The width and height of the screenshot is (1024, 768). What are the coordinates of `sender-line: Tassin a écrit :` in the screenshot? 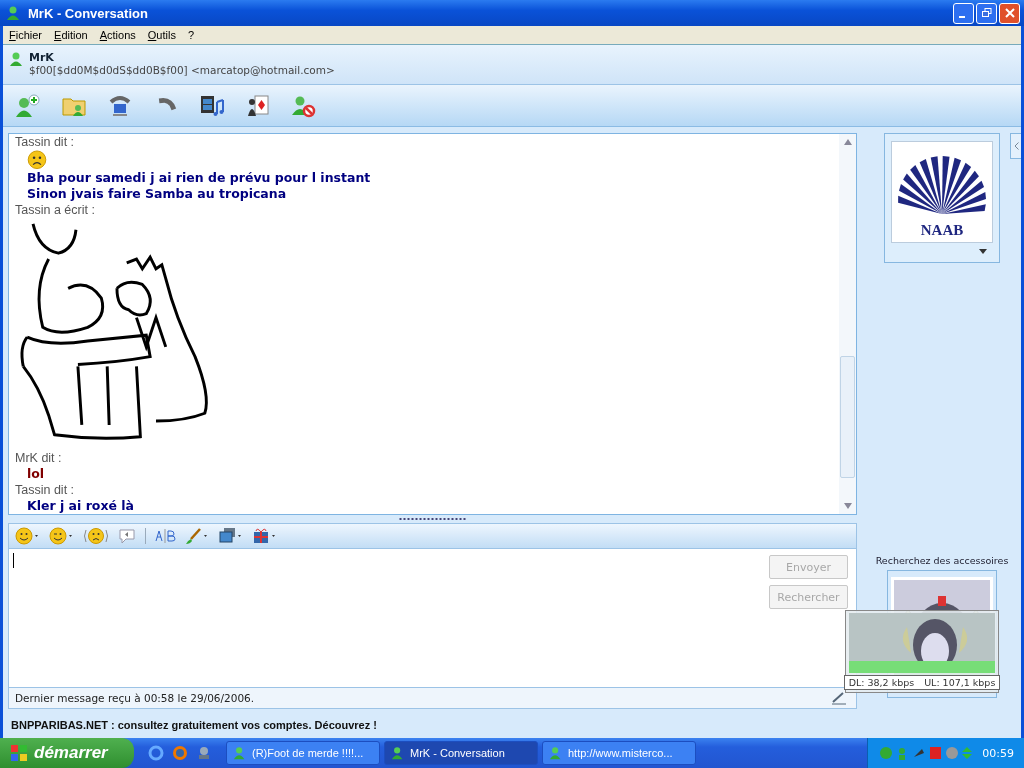 It's located at (55, 209).